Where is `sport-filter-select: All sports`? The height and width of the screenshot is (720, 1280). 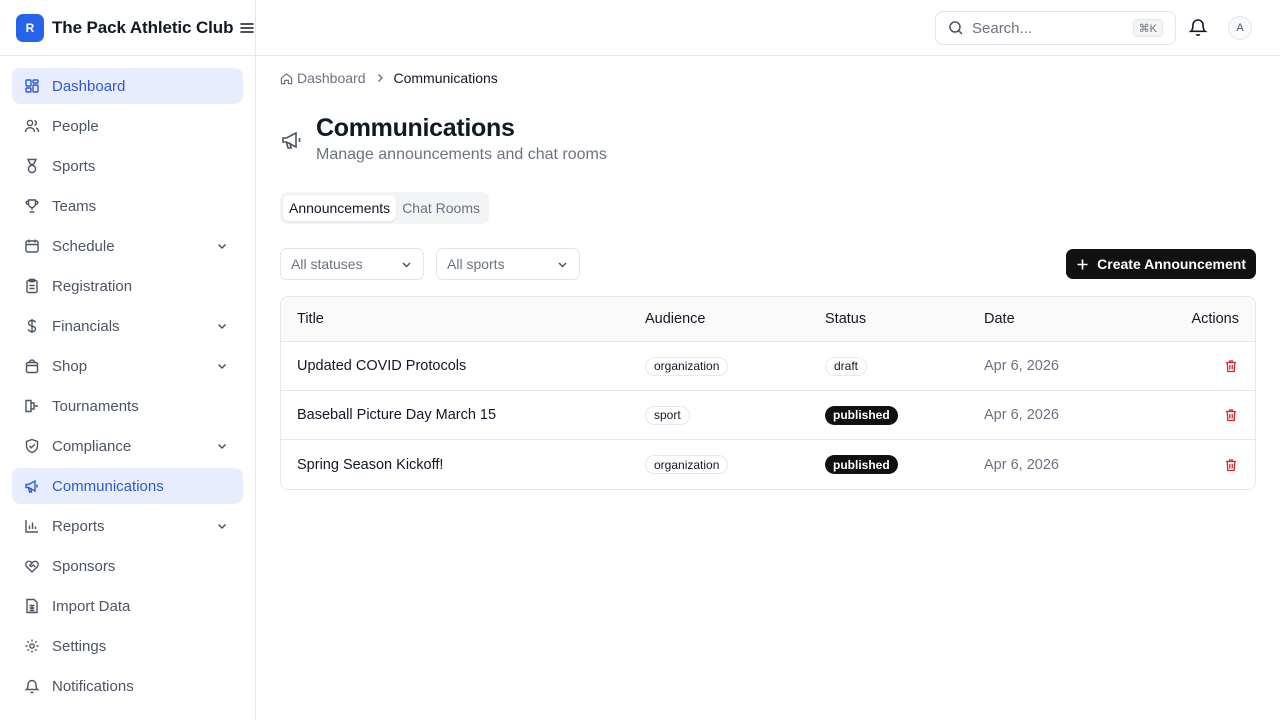
sport-filter-select: All sports is located at coordinates (508, 264).